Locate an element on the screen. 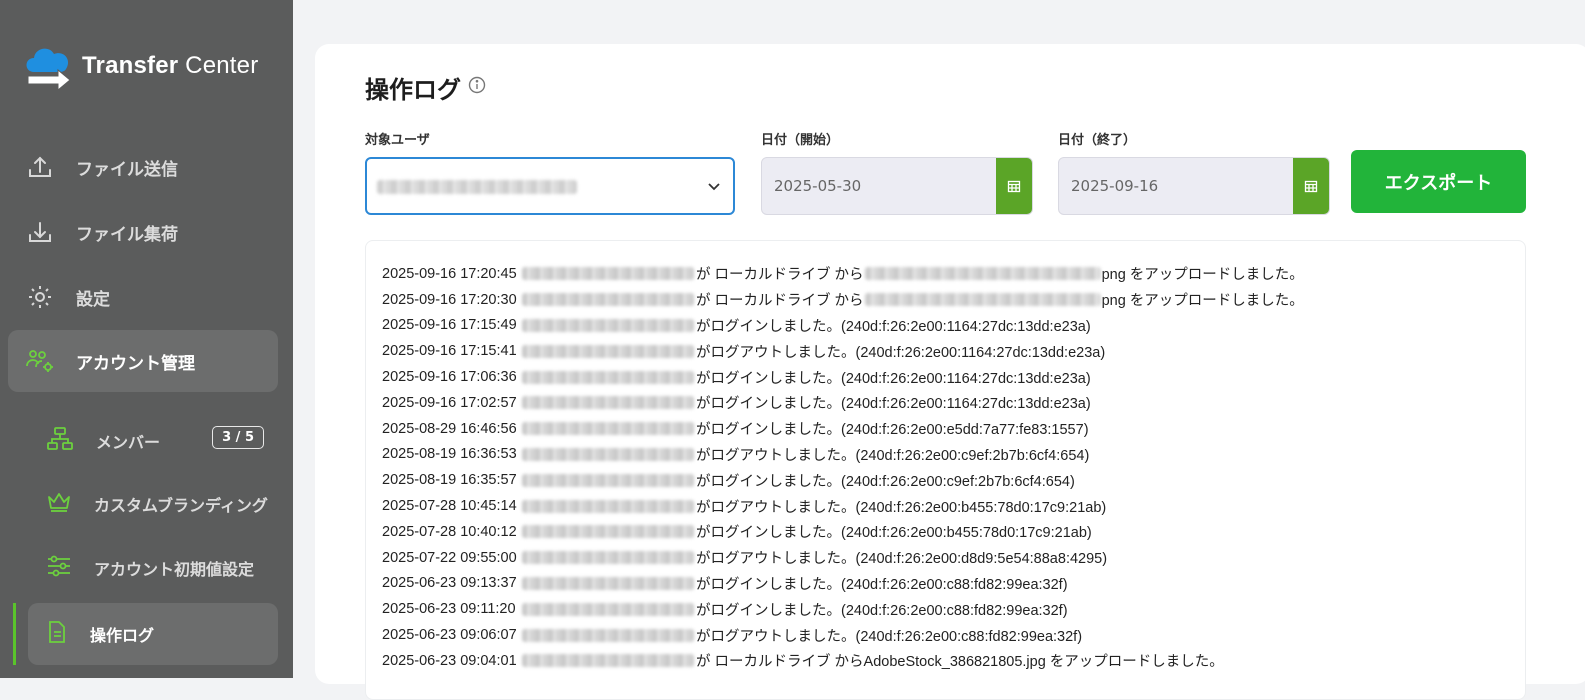 The height and width of the screenshot is (700, 1585). calendar-icon is located at coordinates (1014, 186).